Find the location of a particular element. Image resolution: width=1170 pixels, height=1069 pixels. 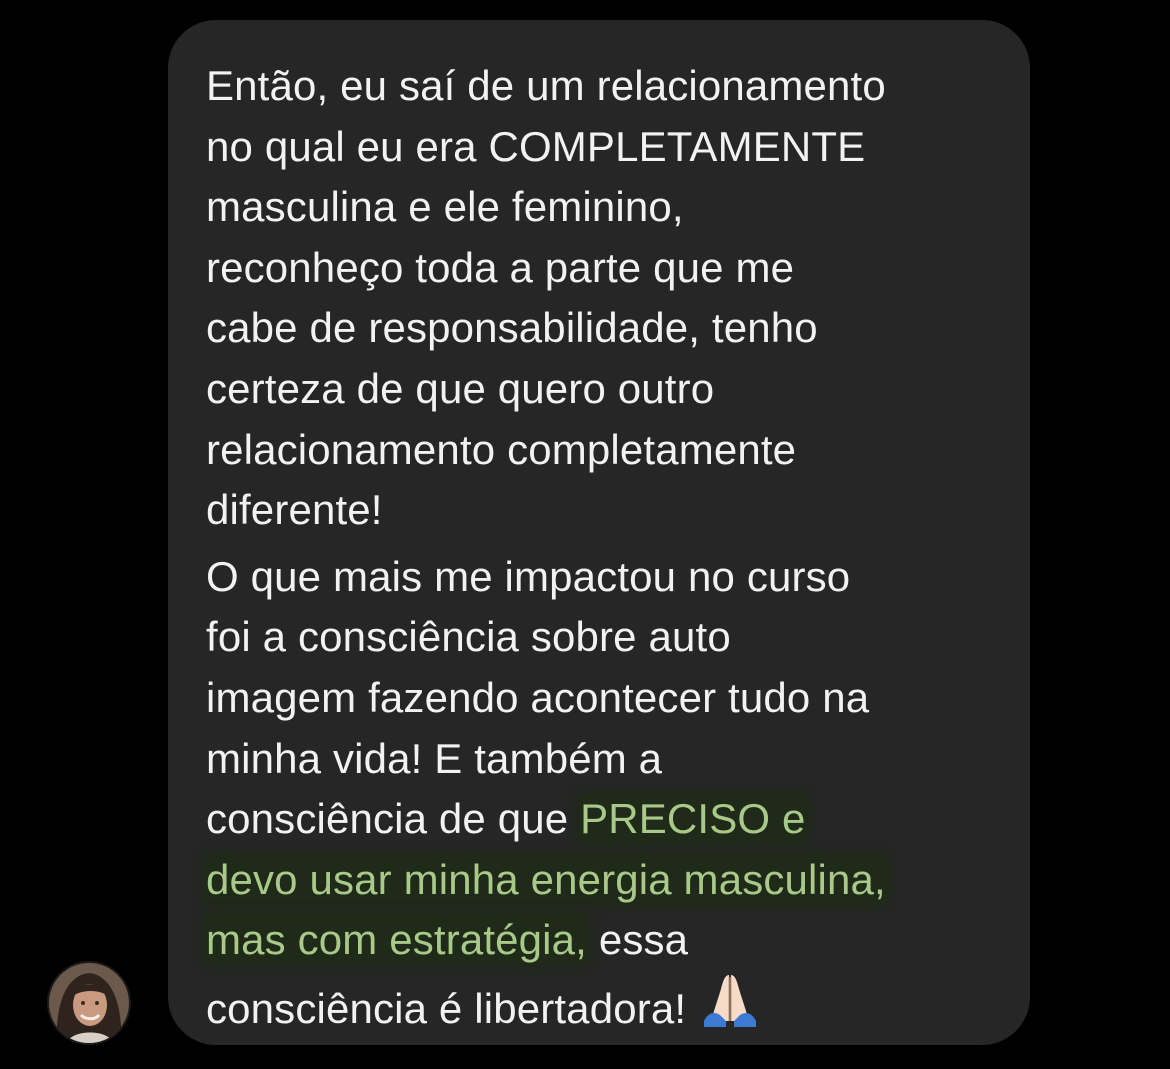

avatar-photo-icon is located at coordinates (89, 1003).